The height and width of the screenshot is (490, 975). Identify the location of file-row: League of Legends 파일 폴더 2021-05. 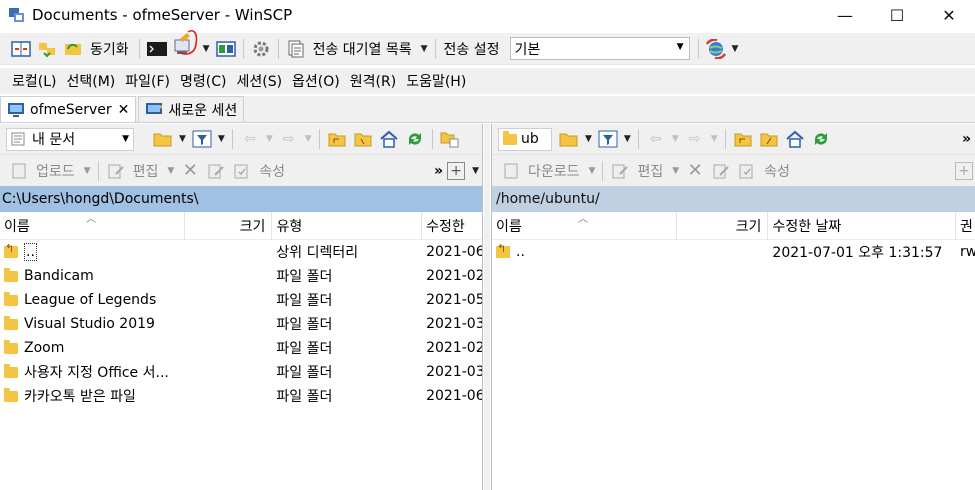
(241, 300).